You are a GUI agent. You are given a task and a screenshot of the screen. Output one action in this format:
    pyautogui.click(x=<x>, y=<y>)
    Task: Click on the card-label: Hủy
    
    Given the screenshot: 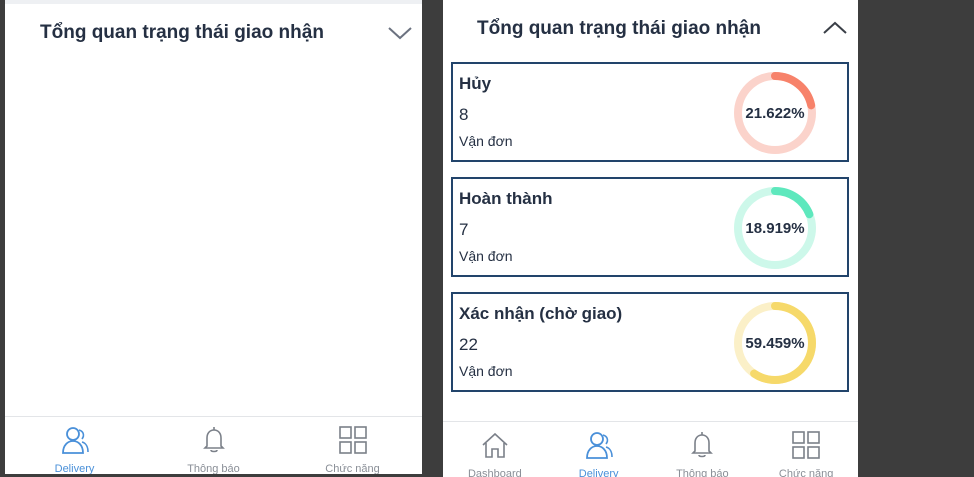 What is the action you would take?
    pyautogui.click(x=475, y=83)
    